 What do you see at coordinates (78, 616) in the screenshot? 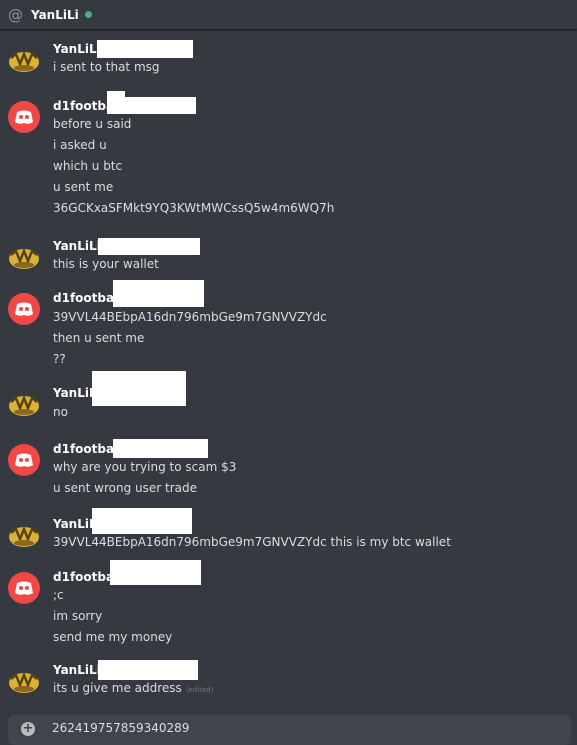
I see `message-text: im sorry` at bounding box center [78, 616].